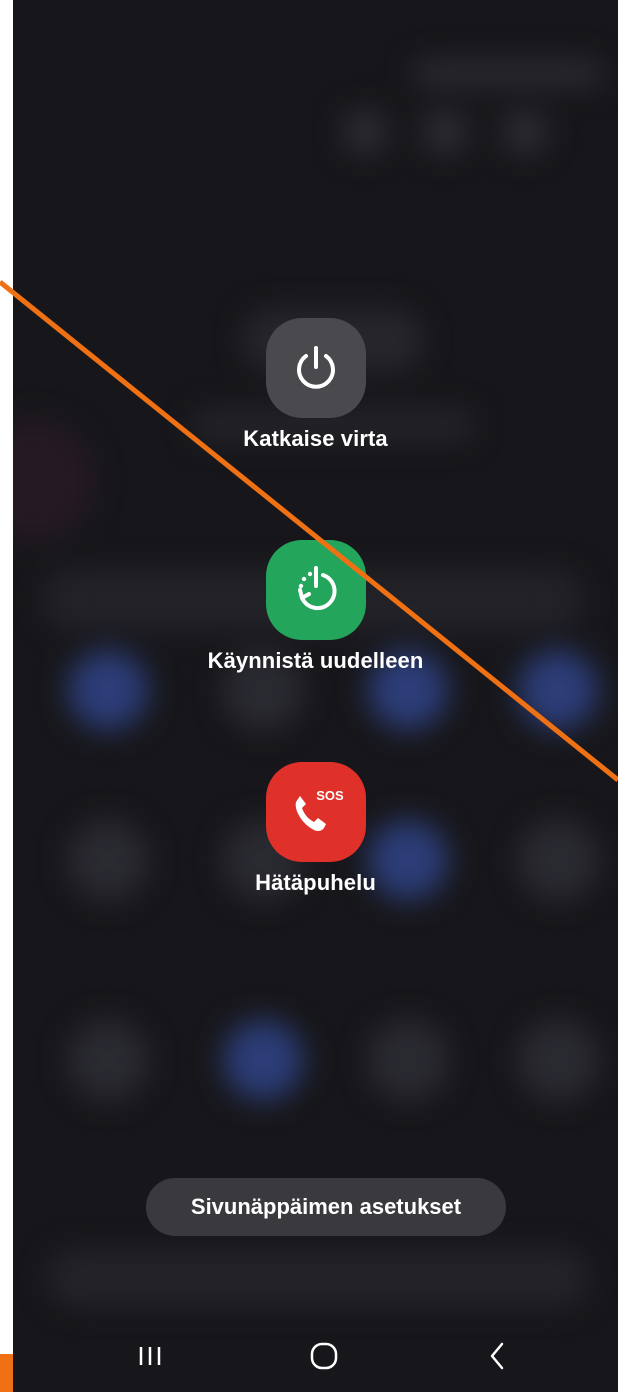  Describe the element at coordinates (315, 882) in the screenshot. I see `emergency-call-label: Hätäpuhelu` at that location.